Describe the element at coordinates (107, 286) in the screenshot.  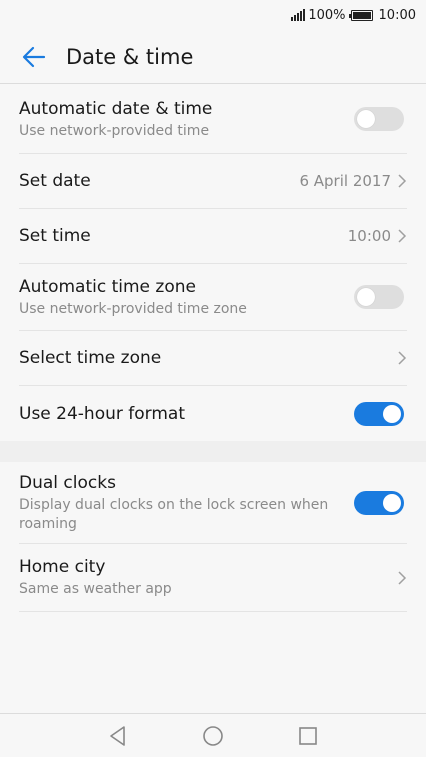
I see `row-title: Automatic time zone` at that location.